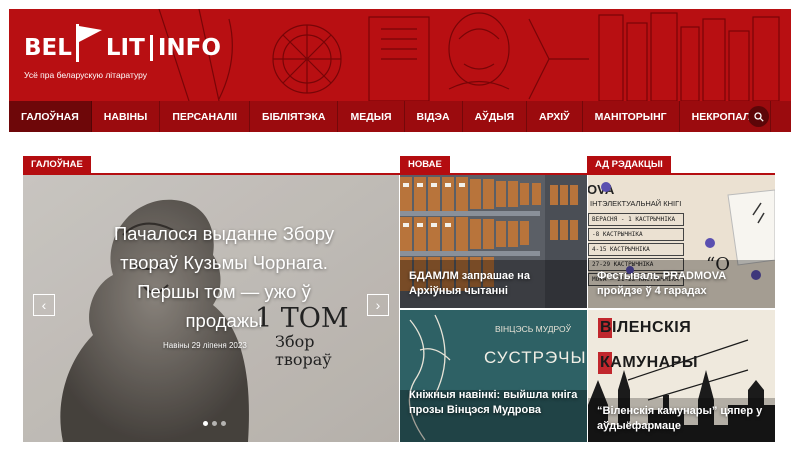 This screenshot has width=800, height=464. I want to click on cover-title: СУСТРЭЧЫ, so click(535, 357).